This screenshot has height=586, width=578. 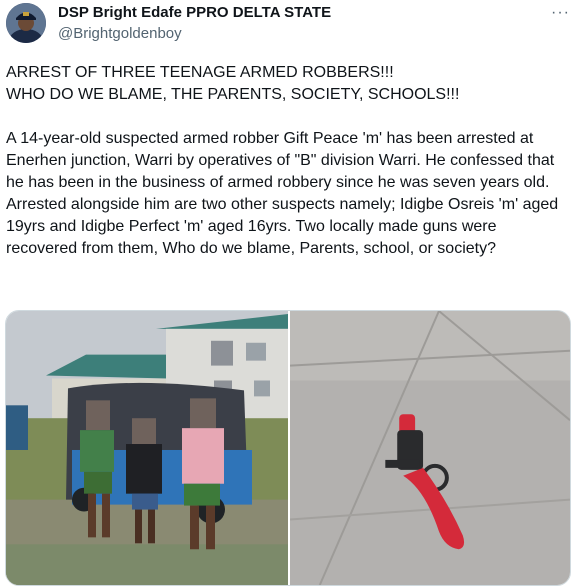 What do you see at coordinates (120, 33) in the screenshot?
I see `author-handle: @Brightgoldenboy` at bounding box center [120, 33].